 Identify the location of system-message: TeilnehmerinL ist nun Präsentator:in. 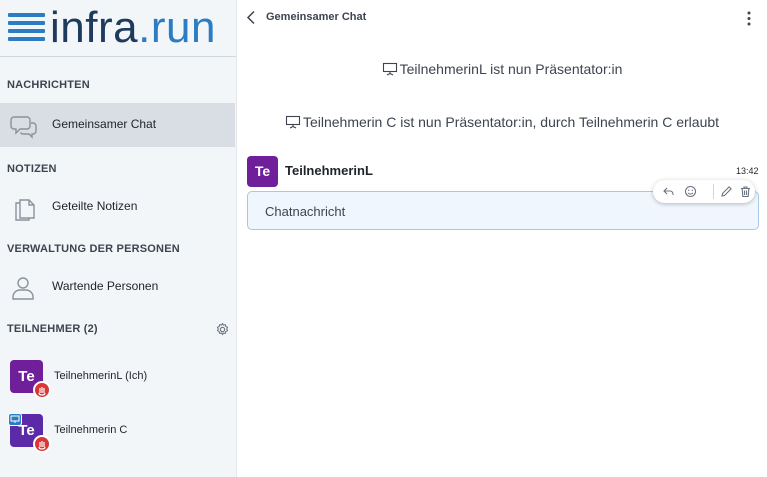
(502, 69).